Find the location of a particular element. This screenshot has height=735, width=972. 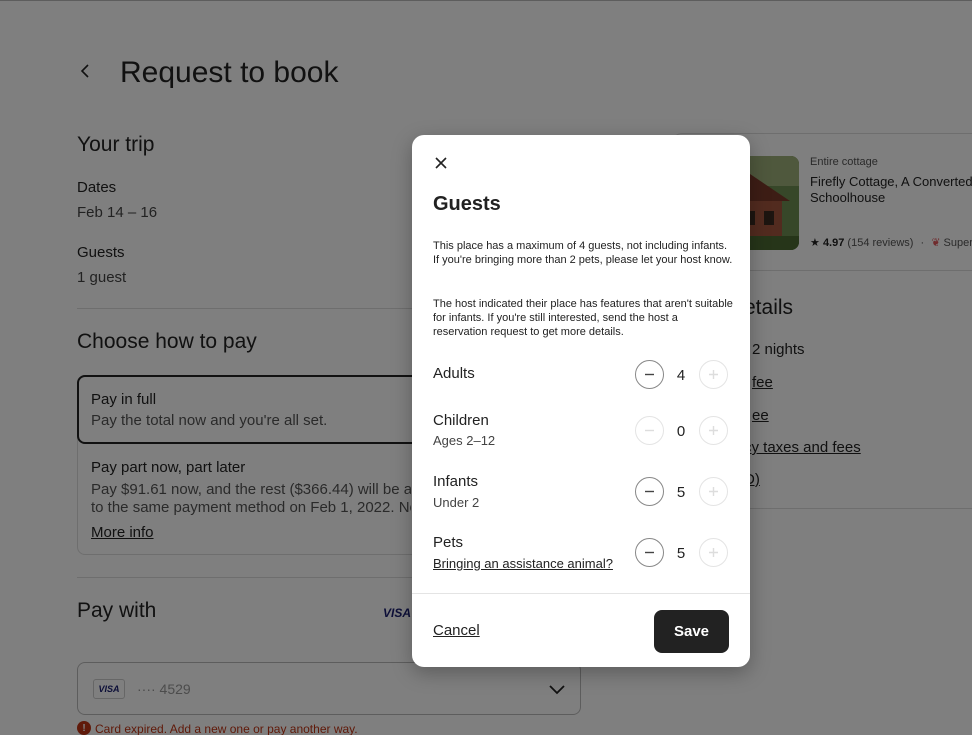

save-button: Save is located at coordinates (691, 631).